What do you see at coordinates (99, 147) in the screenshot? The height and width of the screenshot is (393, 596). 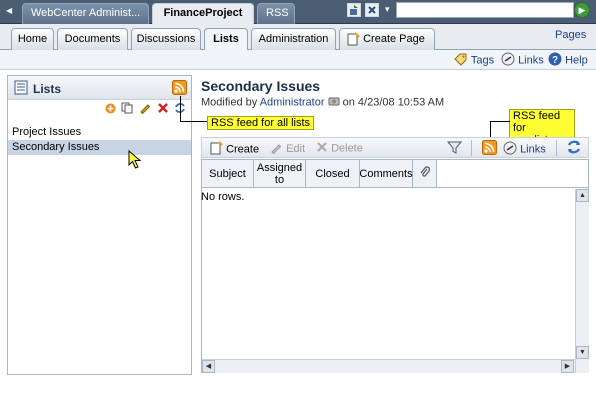 I see `list-item-secondary-issues: Secondary Issues` at bounding box center [99, 147].